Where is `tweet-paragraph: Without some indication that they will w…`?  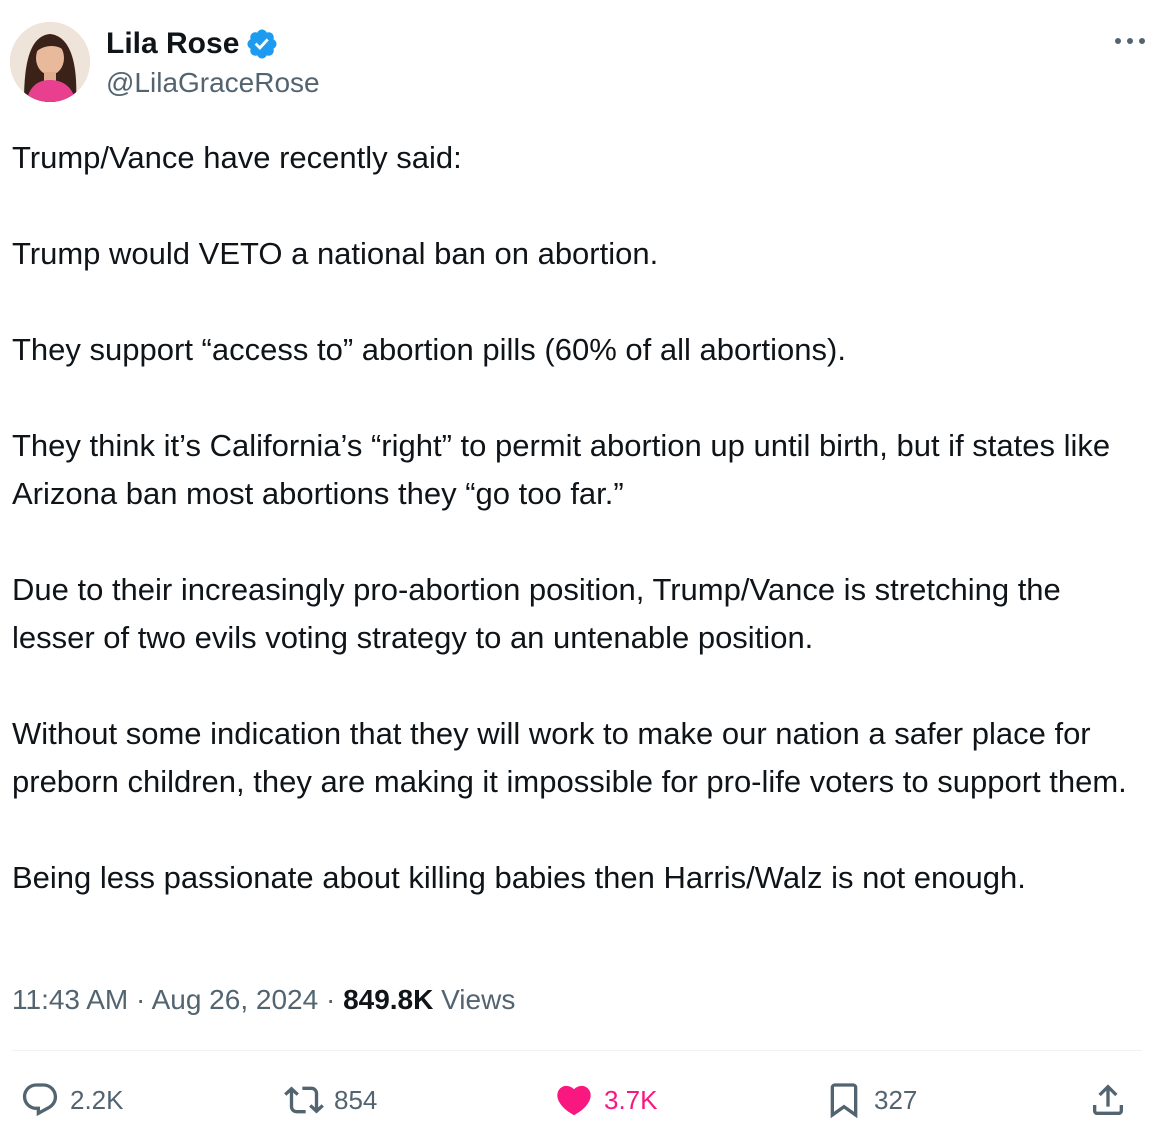
tweet-paragraph: Without some indication that they will w… is located at coordinates (569, 757).